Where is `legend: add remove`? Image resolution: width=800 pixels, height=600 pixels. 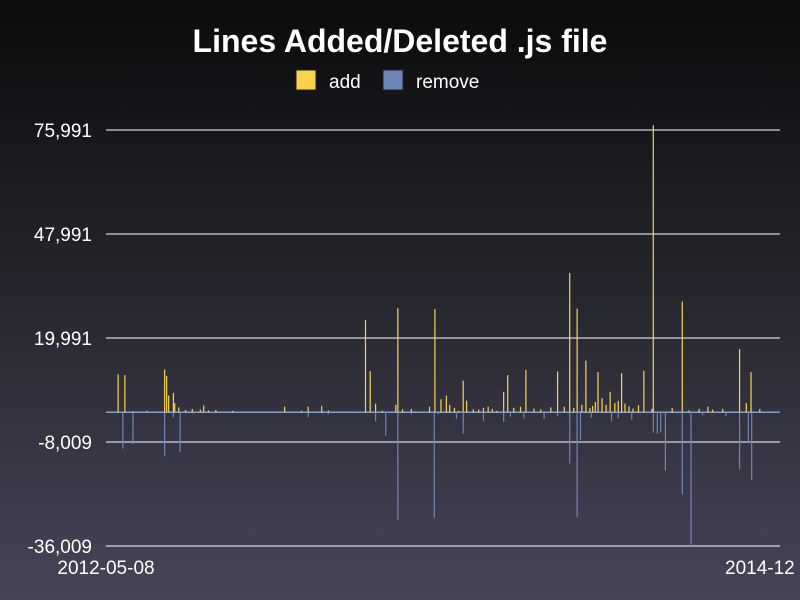
legend: add remove is located at coordinates (387, 81).